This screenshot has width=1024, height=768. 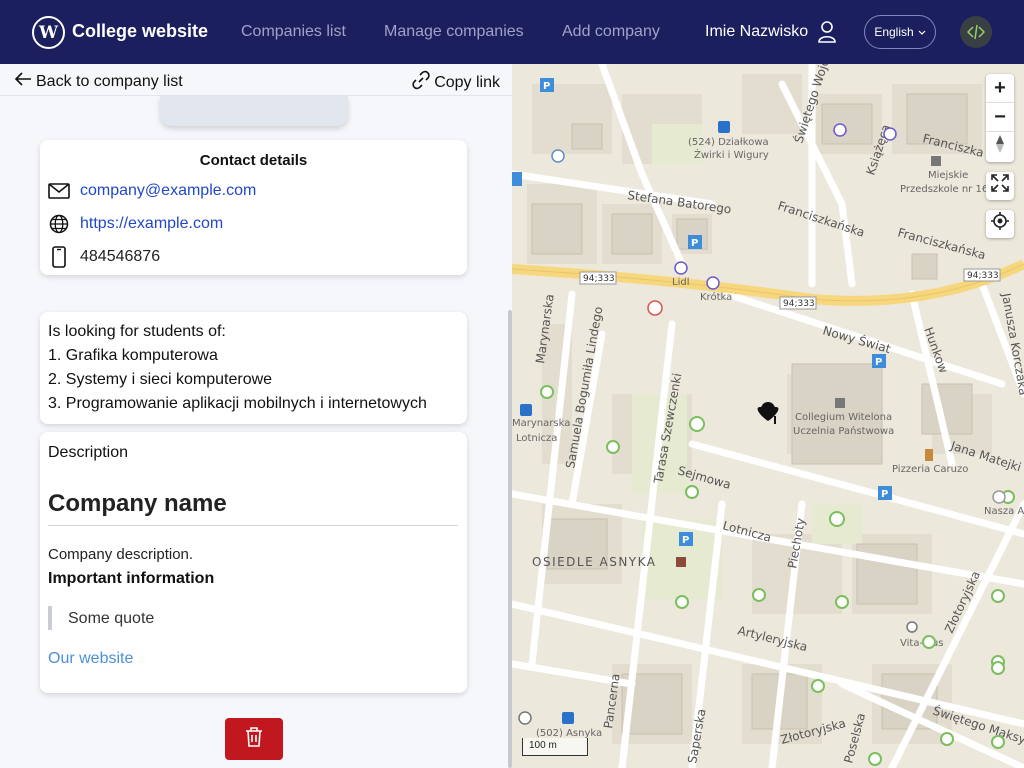 I want to click on quote-text: Some quote, so click(x=111, y=618).